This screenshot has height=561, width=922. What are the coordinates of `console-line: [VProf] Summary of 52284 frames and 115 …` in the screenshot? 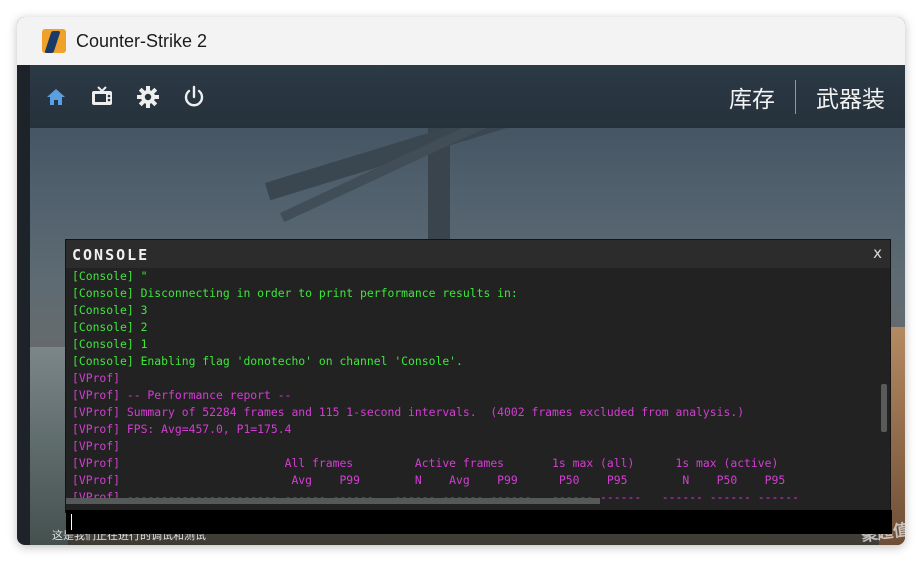 It's located at (408, 412).